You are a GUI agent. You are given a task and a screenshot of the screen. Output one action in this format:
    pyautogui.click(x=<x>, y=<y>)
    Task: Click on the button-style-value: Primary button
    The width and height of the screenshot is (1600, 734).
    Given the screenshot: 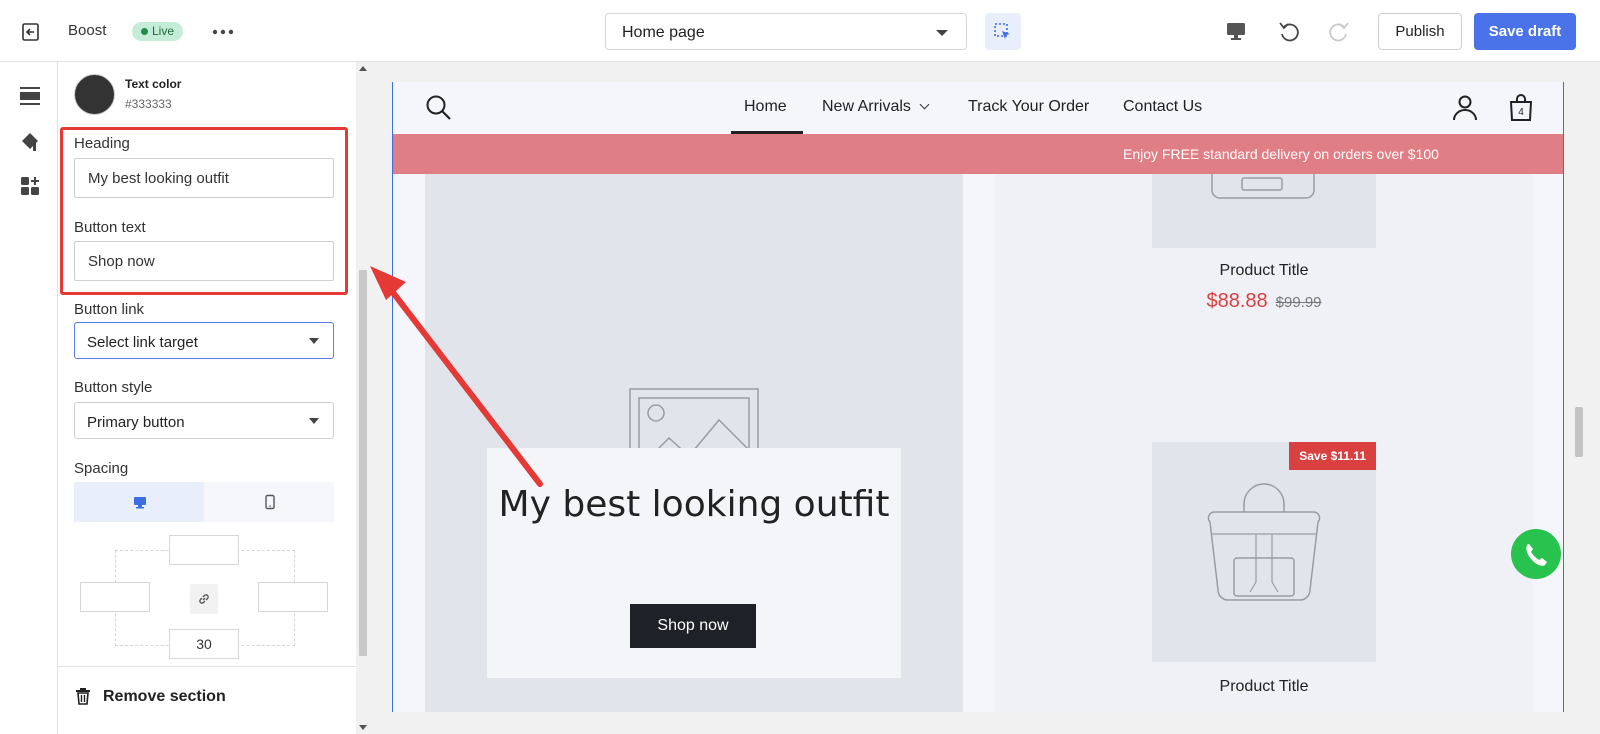 What is the action you would take?
    pyautogui.click(x=136, y=422)
    